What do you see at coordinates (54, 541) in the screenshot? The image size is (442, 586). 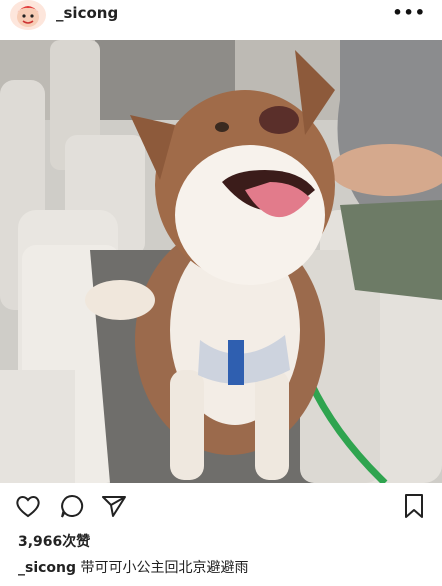 I see `likes-count: 3,966次赞` at bounding box center [54, 541].